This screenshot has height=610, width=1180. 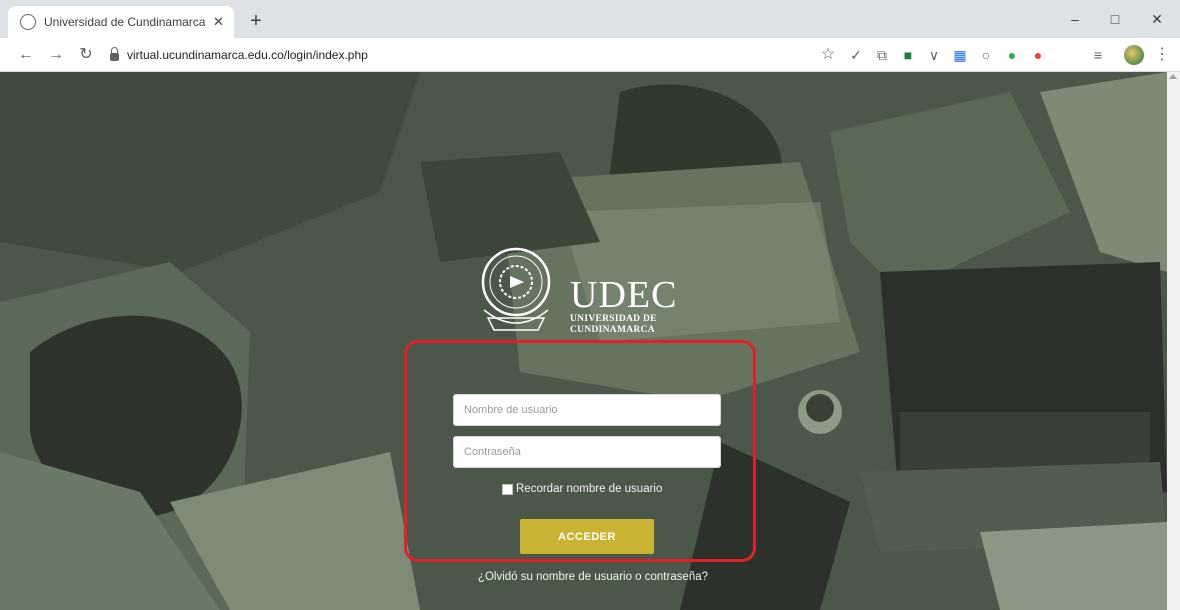 I want to click on forward-icon: →, so click(x=56, y=55).